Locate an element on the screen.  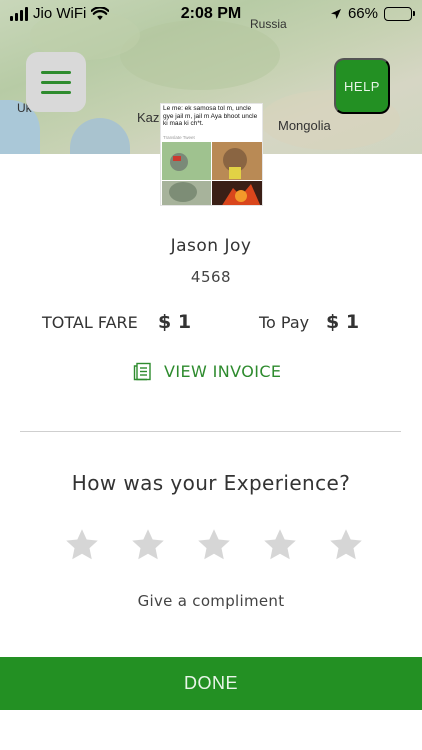
menu-button is located at coordinates (56, 82).